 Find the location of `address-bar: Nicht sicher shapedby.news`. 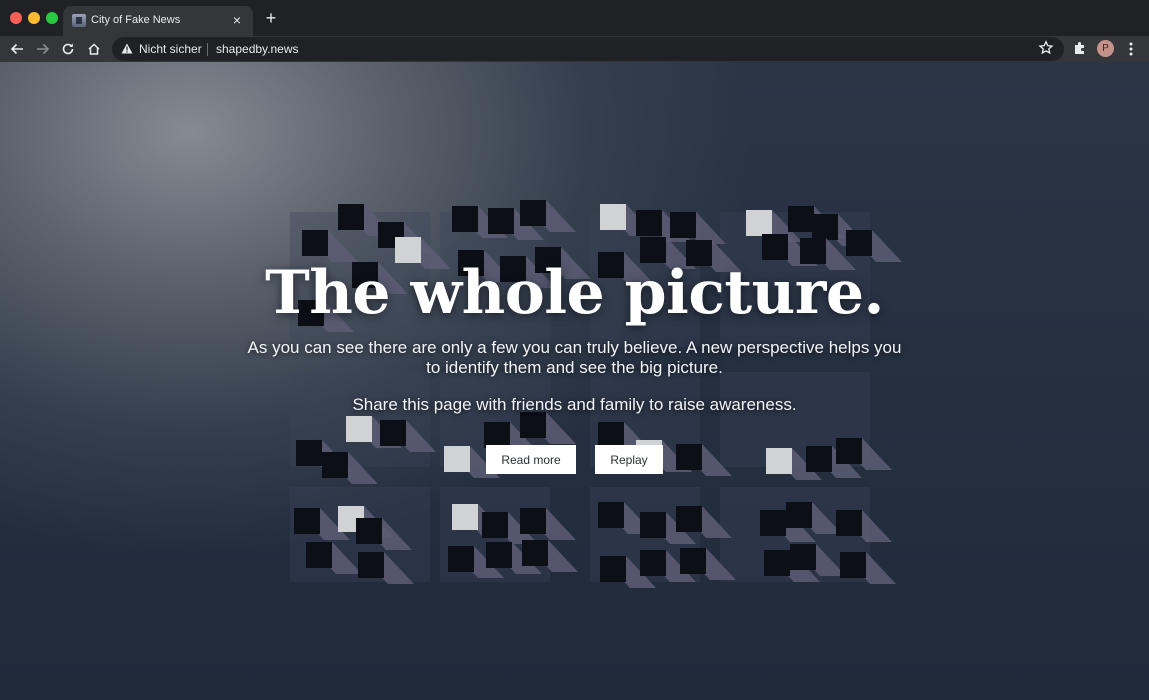

address-bar: Nicht sicher shapedby.news is located at coordinates (588, 49).